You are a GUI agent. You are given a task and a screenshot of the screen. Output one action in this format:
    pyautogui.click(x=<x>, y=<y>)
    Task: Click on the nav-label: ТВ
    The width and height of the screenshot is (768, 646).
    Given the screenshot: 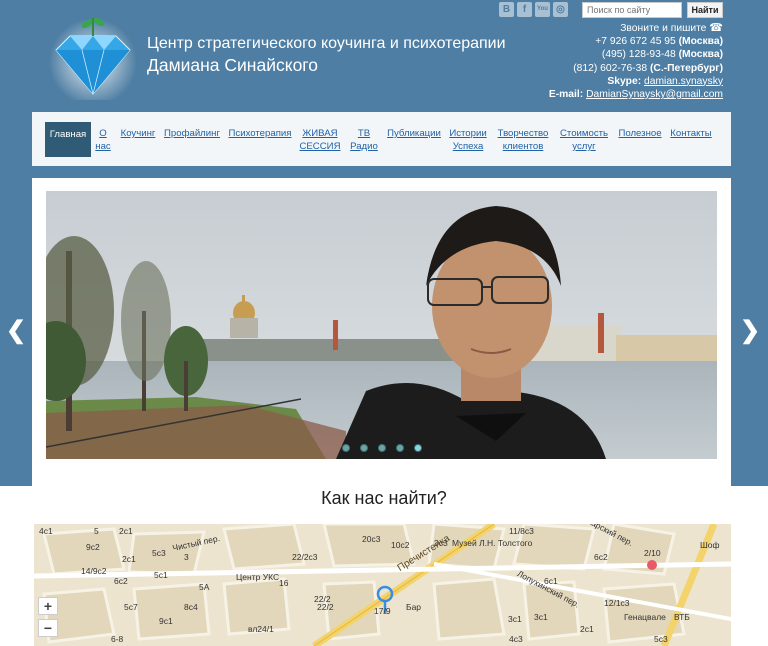 What is the action you would take?
    pyautogui.click(x=364, y=133)
    